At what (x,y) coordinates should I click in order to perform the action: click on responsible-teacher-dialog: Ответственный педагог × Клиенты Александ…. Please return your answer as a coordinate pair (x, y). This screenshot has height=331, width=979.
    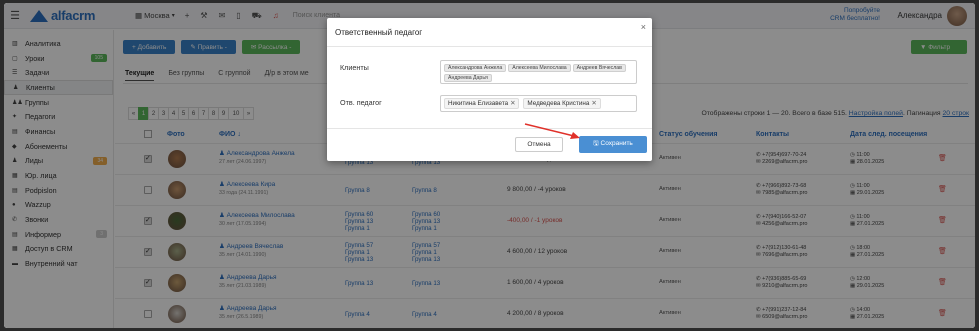
    Looking at the image, I should click on (489, 89).